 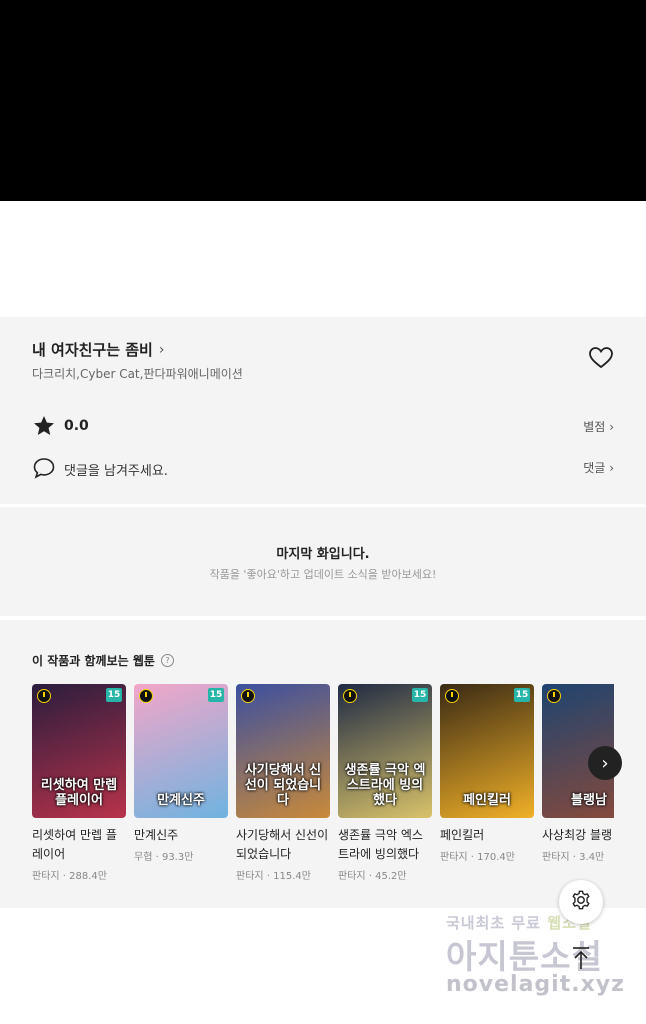 What do you see at coordinates (282, 844) in the screenshot?
I see `card-title: 사기당해서 신선이 되었습니다` at bounding box center [282, 844].